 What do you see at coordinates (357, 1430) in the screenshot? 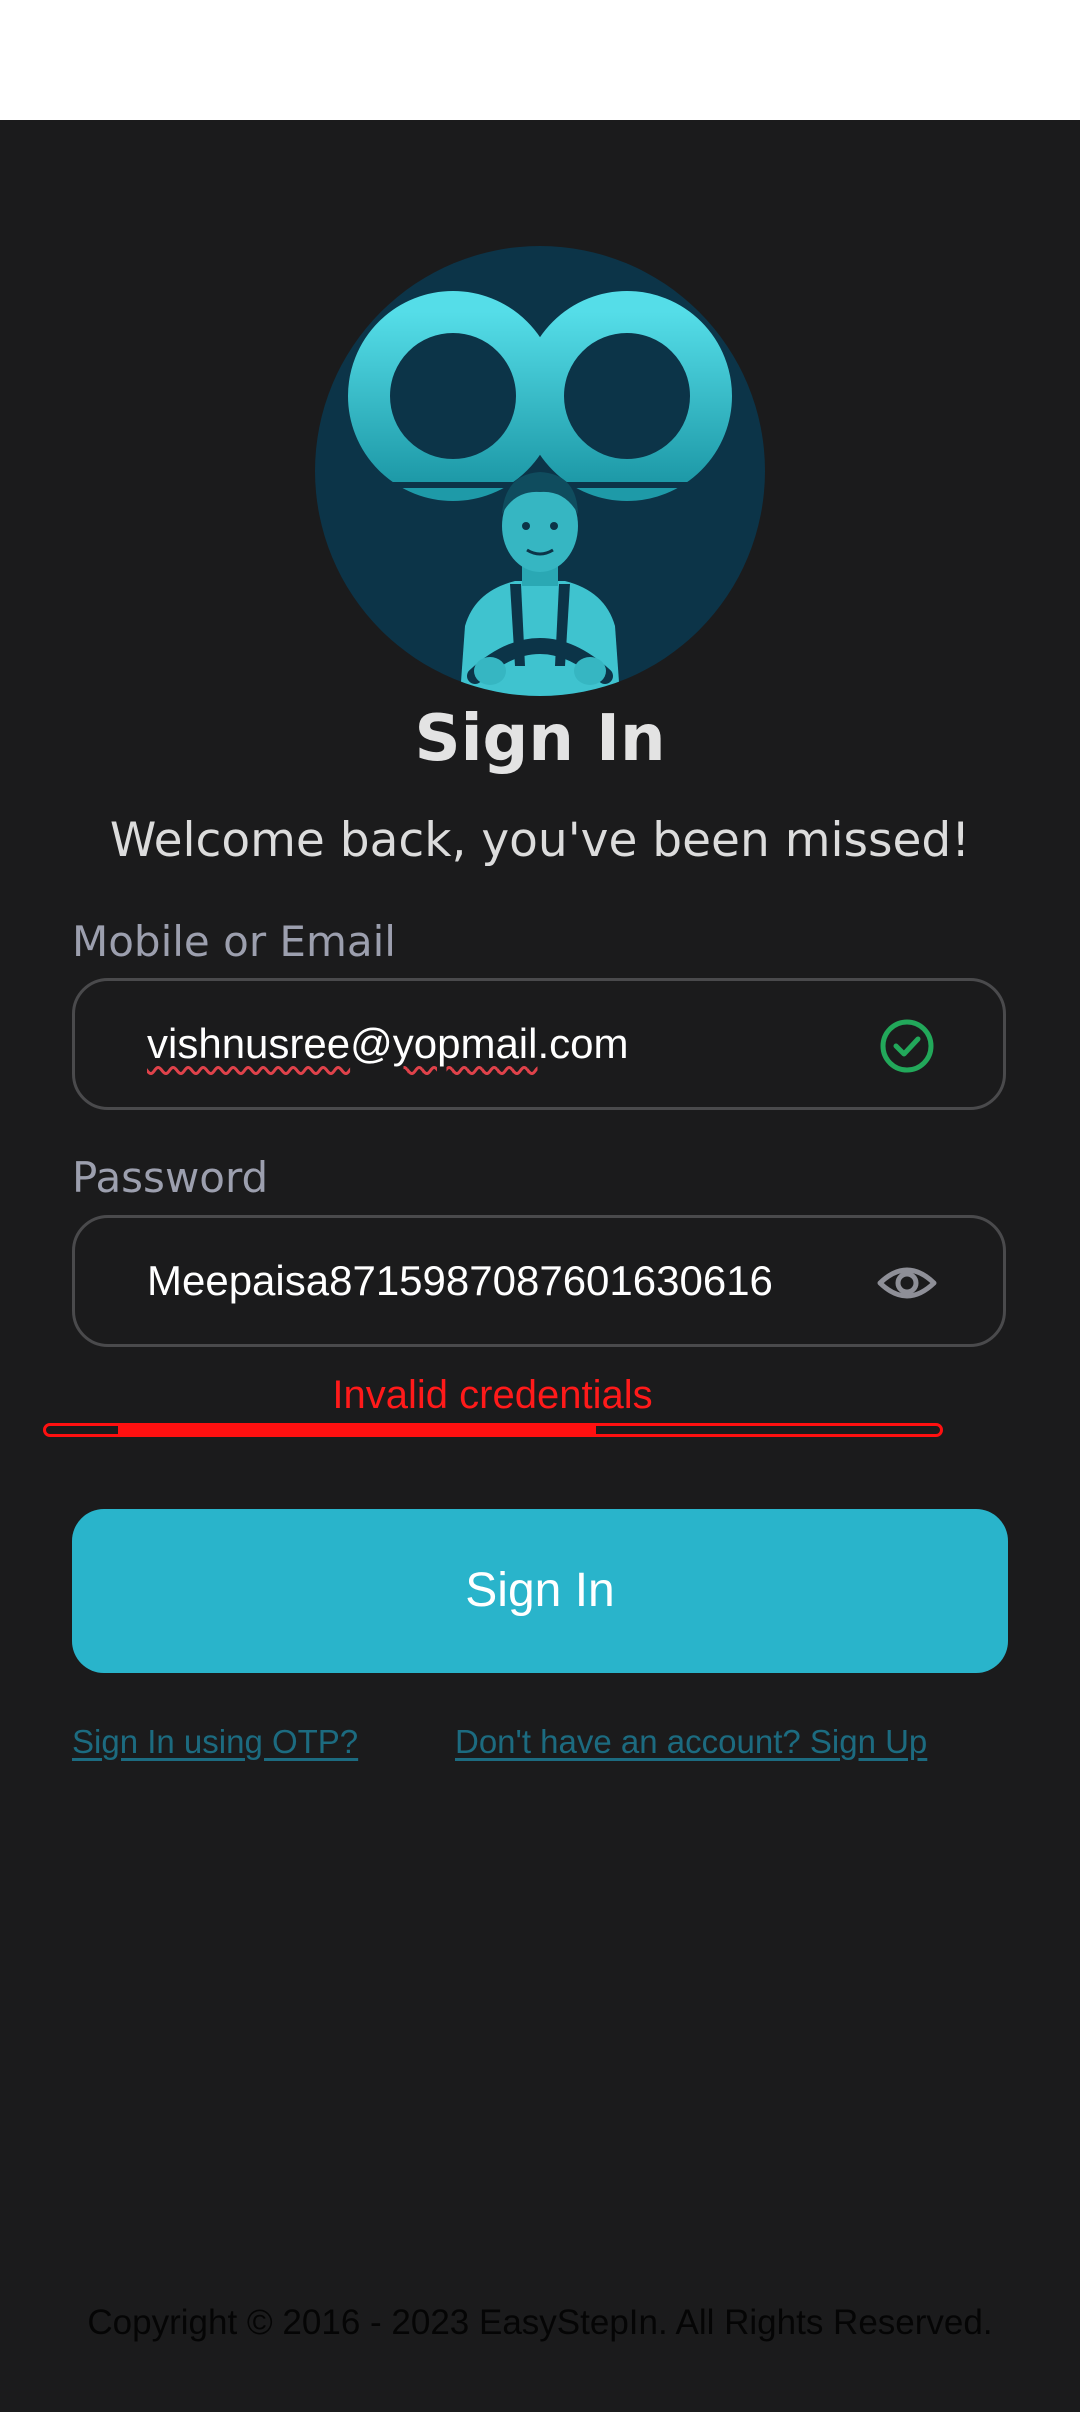
I see `progress-bar-fill` at bounding box center [357, 1430].